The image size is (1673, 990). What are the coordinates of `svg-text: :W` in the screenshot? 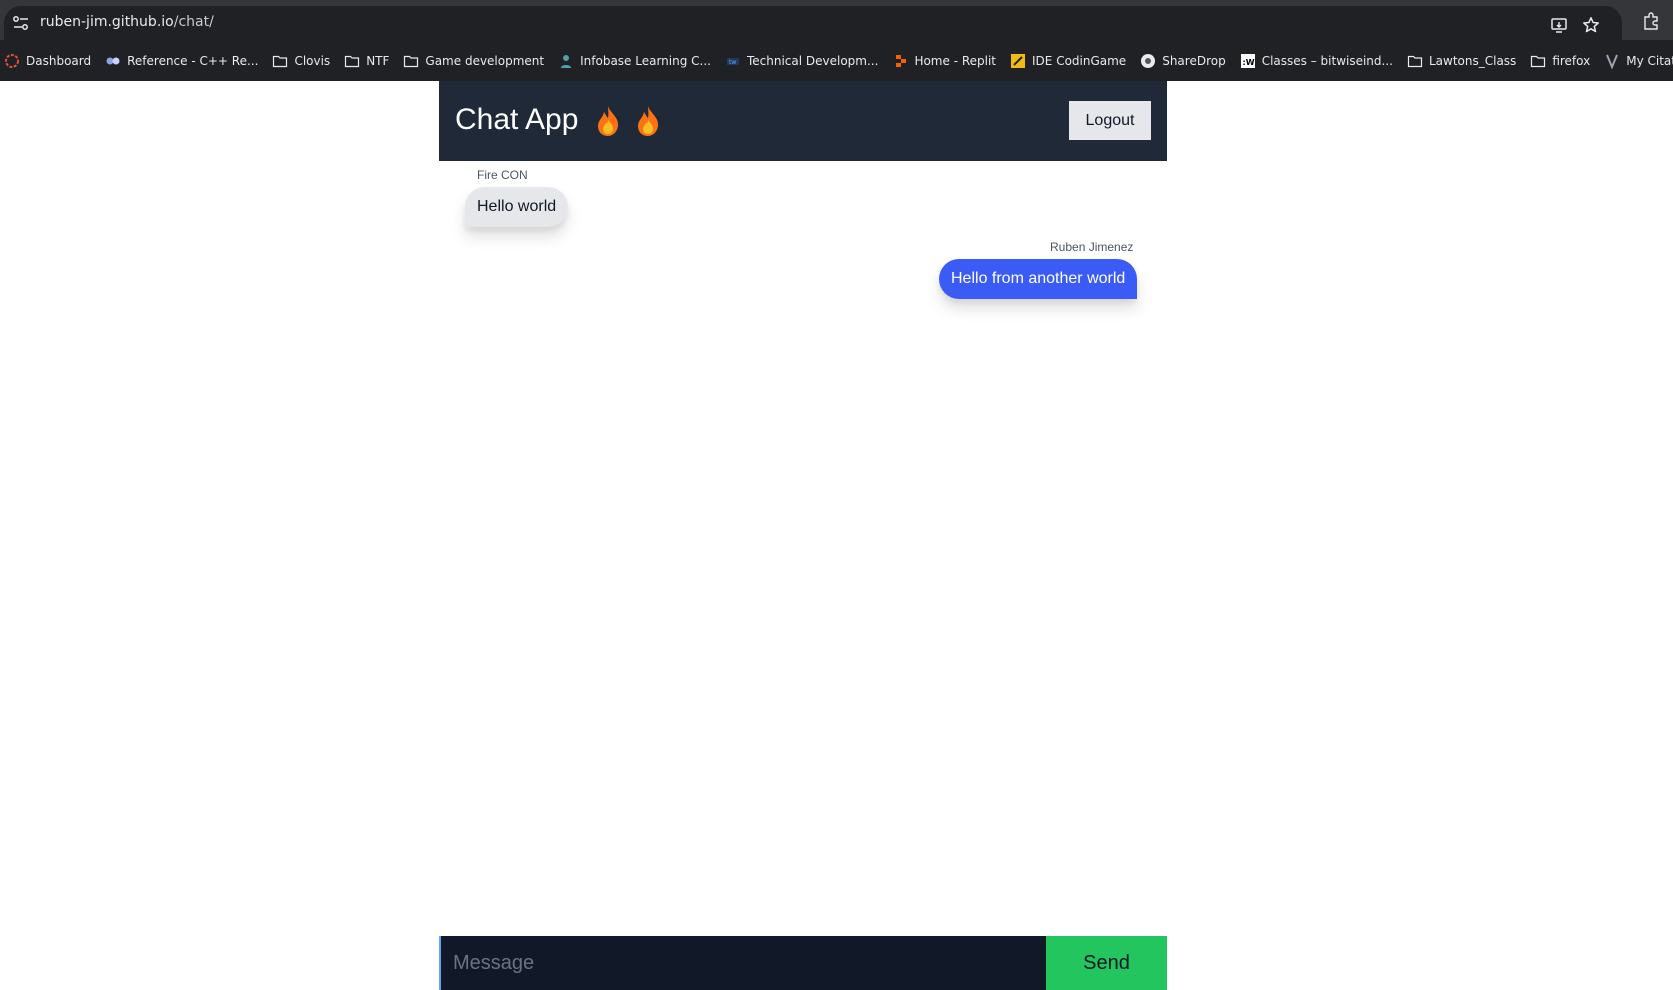 It's located at (1248, 62).